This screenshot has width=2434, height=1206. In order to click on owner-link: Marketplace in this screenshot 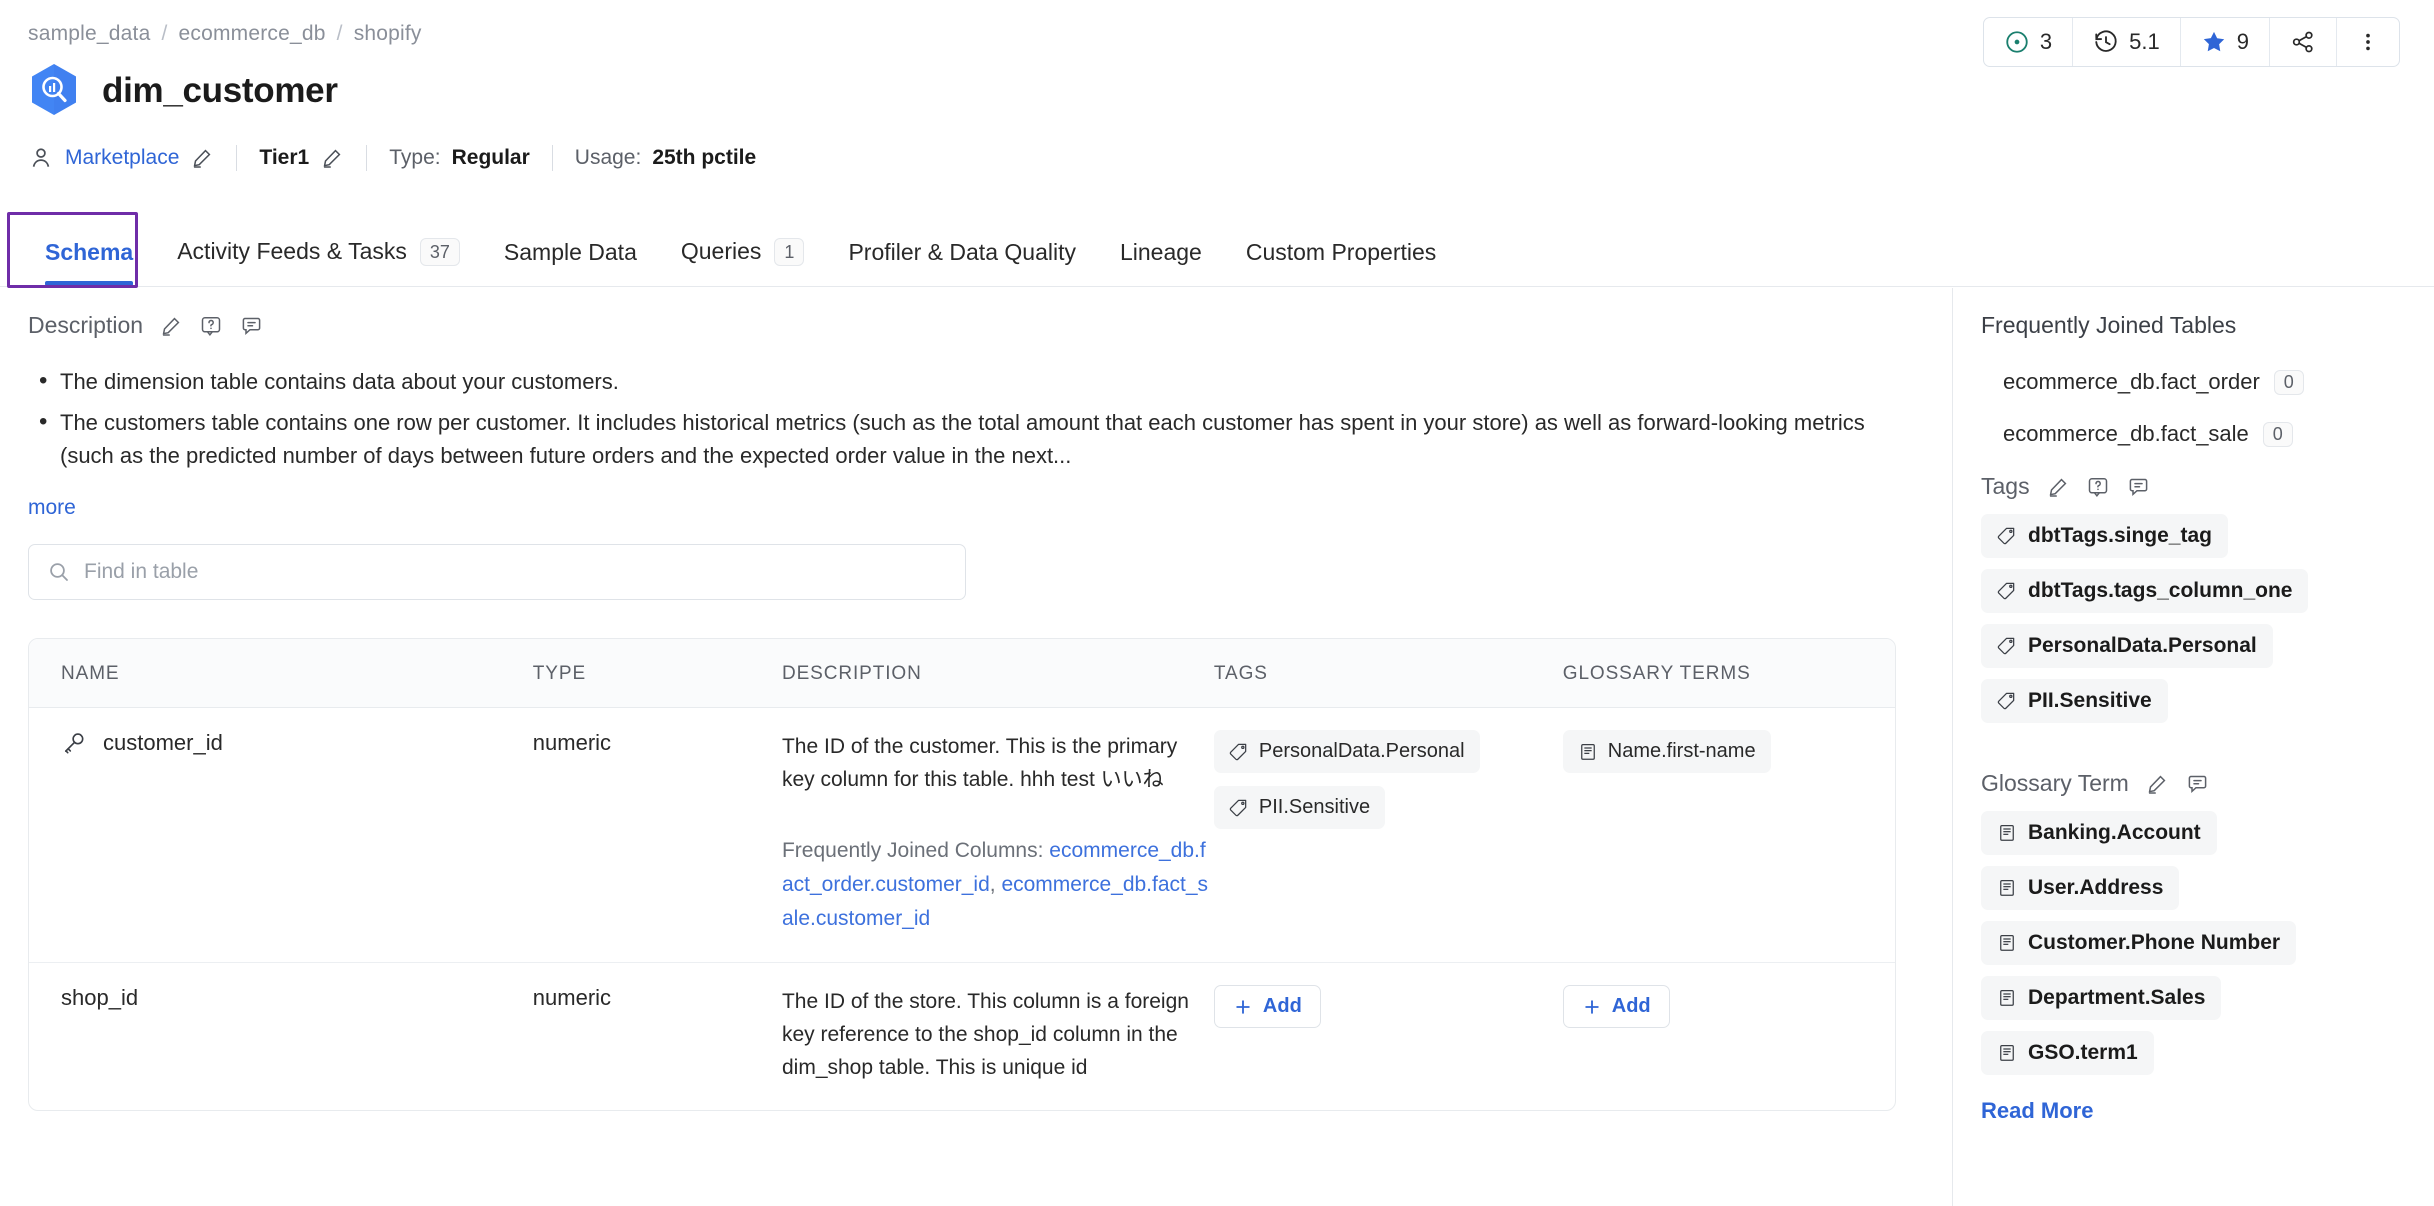, I will do `click(122, 158)`.